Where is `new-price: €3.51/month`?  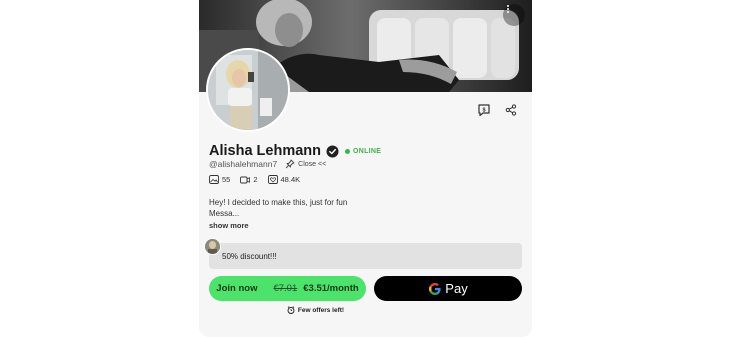 new-price: €3.51/month is located at coordinates (331, 288).